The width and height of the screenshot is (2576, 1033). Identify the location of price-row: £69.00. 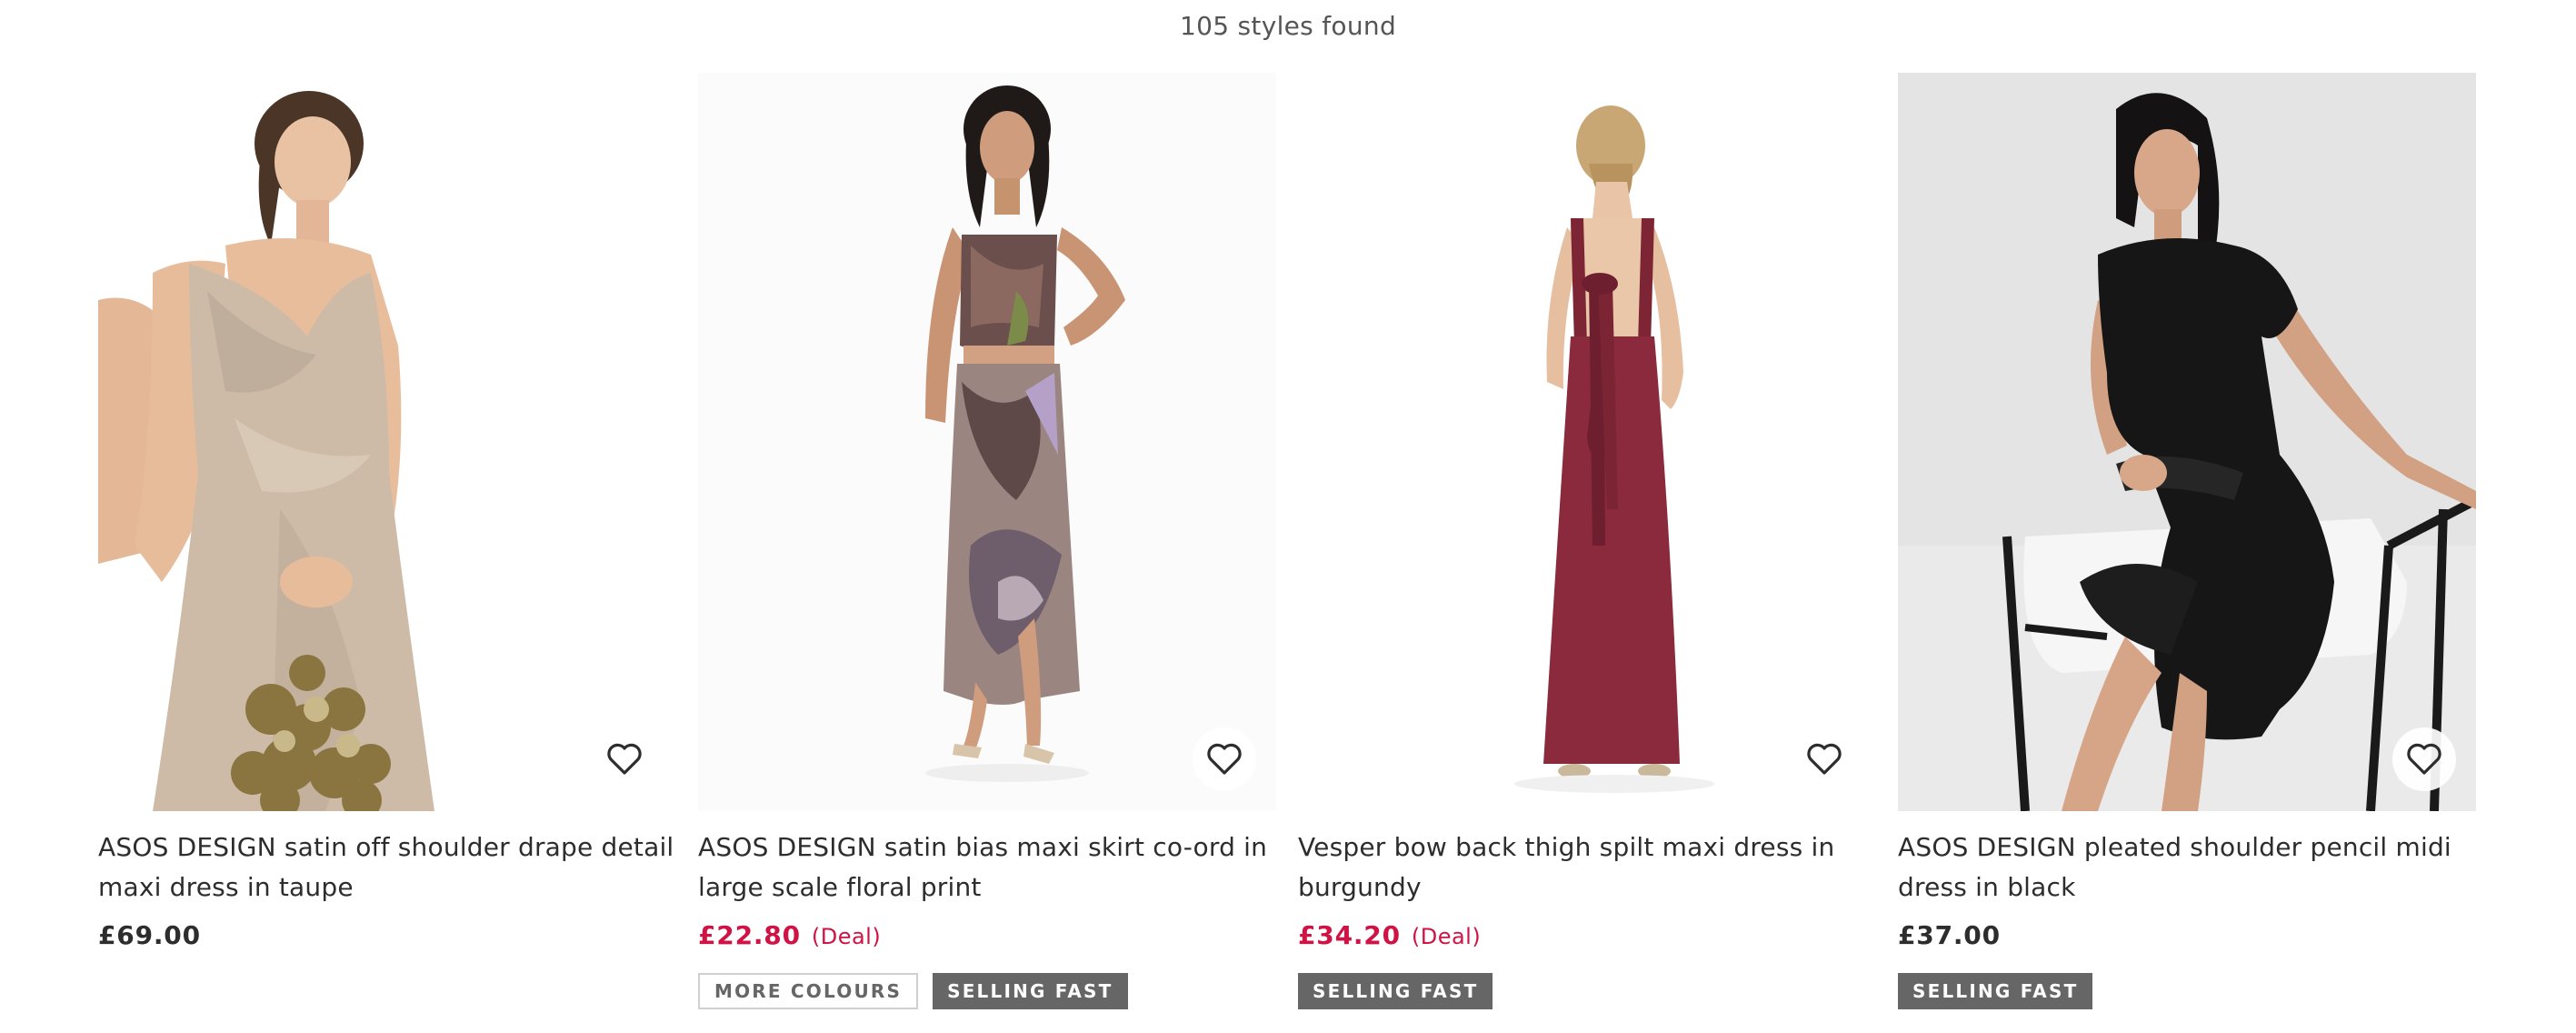
(149, 938).